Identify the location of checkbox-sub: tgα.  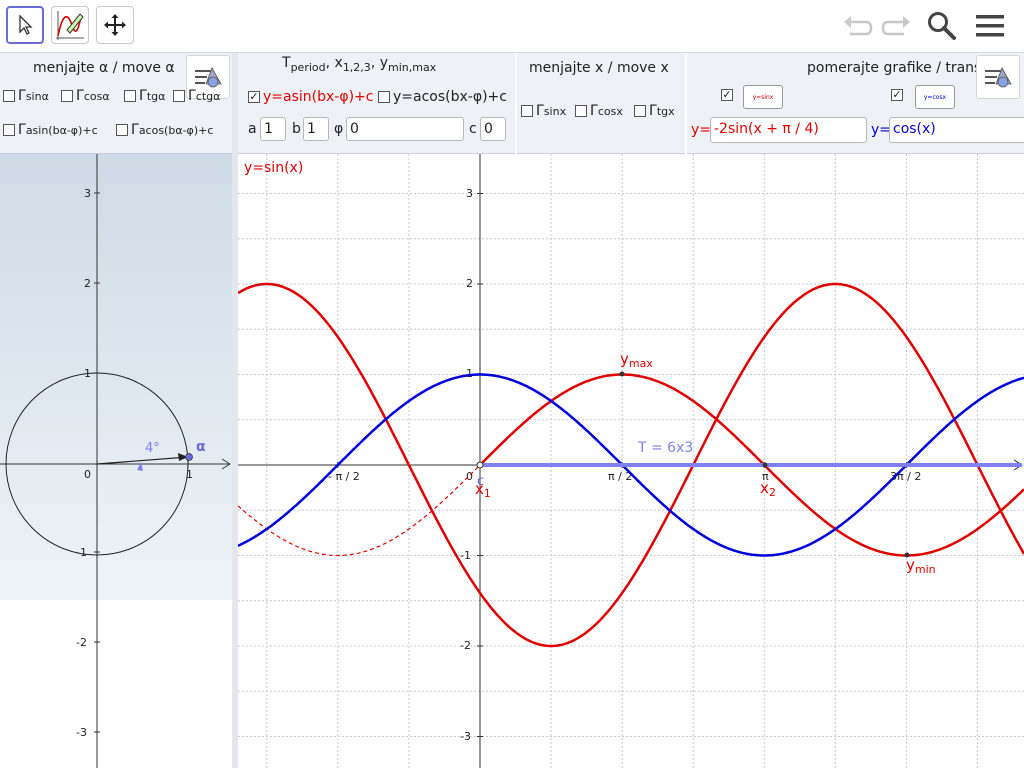
(156, 96).